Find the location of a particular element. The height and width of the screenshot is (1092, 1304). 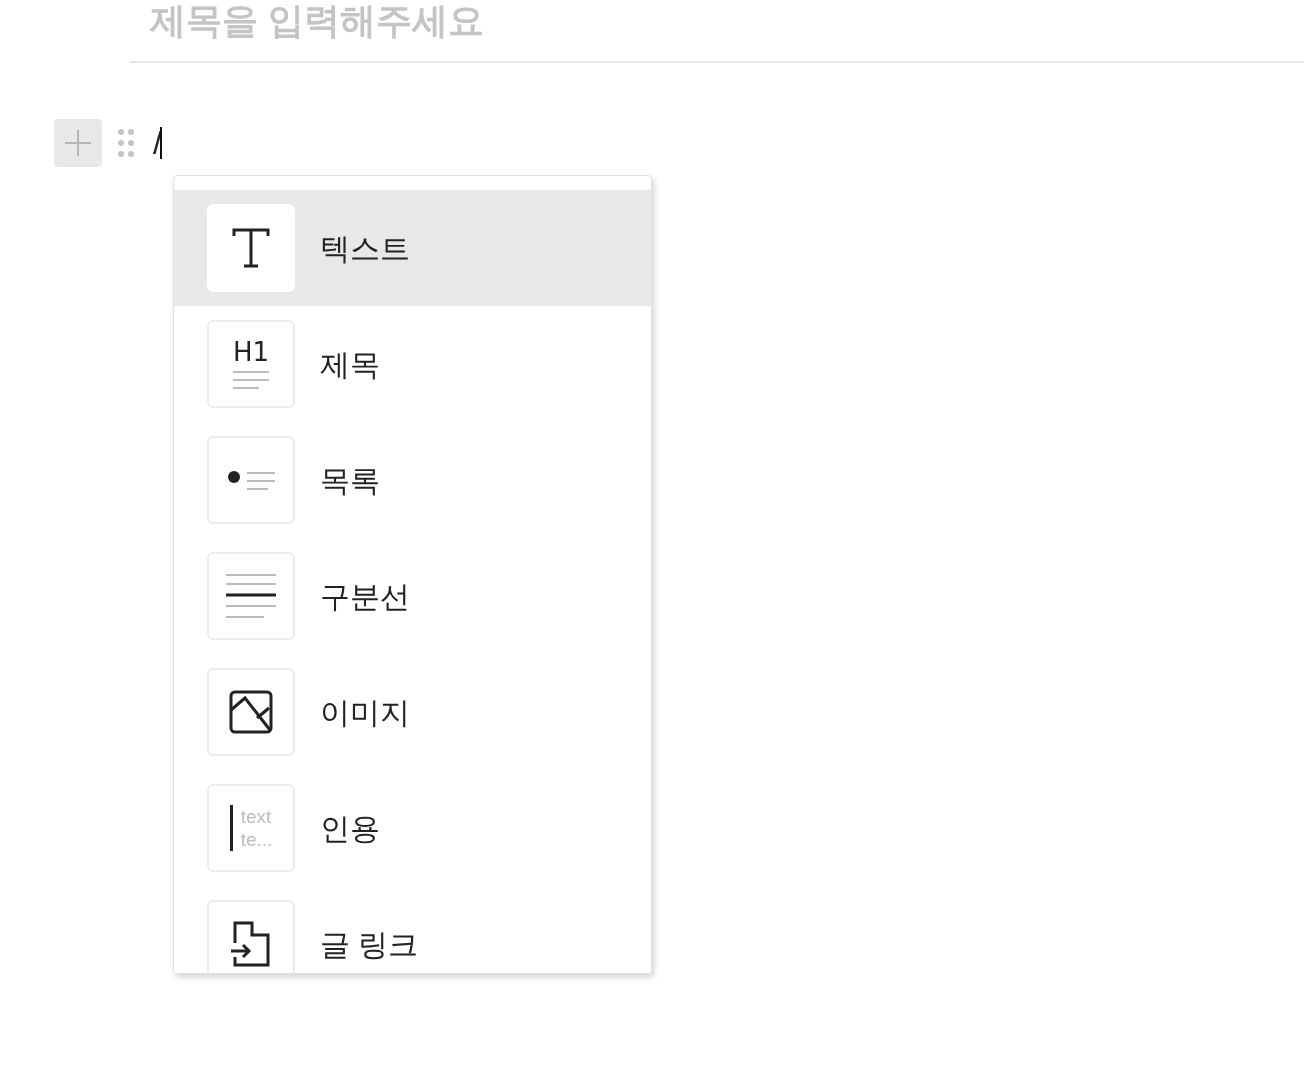

menu-item: 텍스트 is located at coordinates (412, 248).